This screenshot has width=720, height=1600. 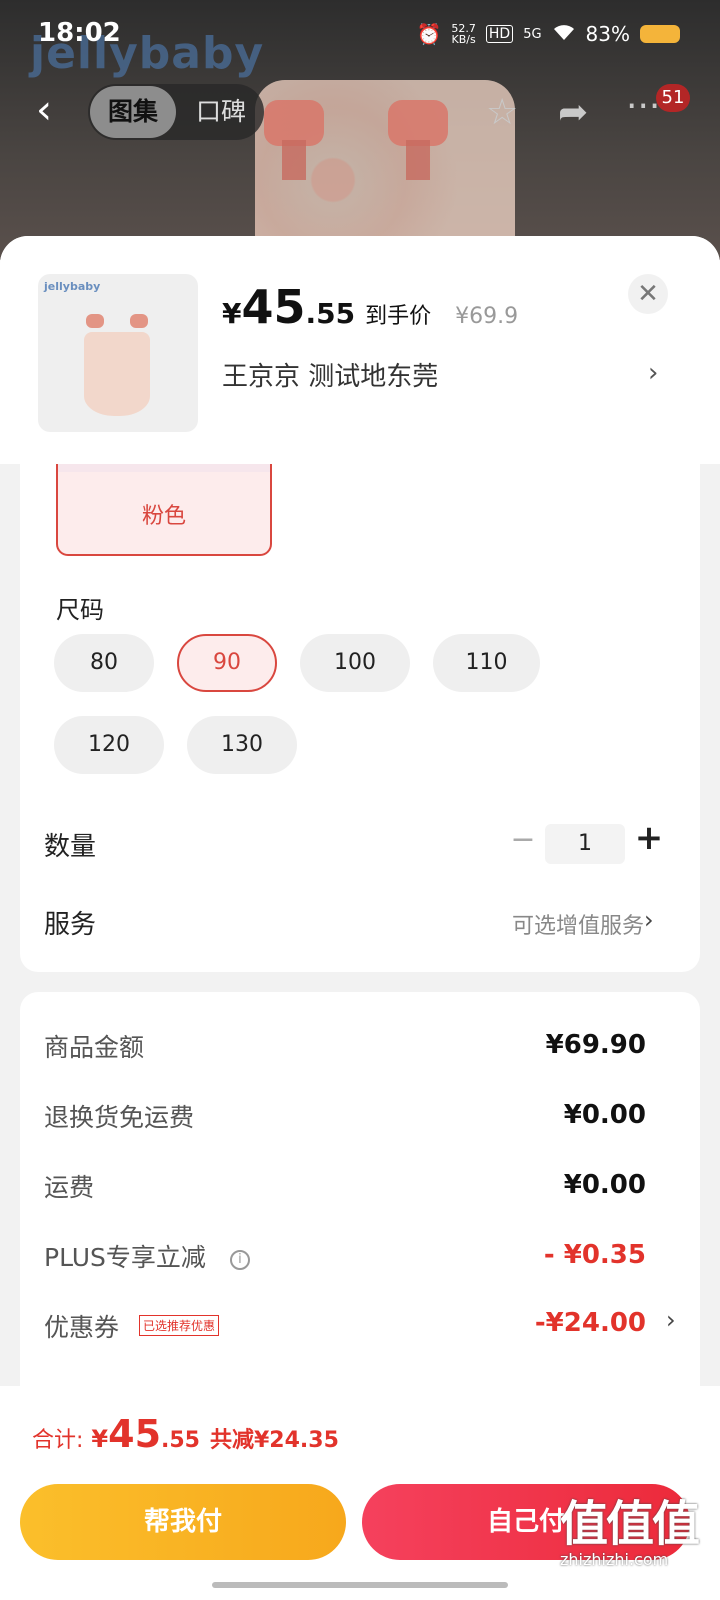 I want to click on hd-icon: HD, so click(x=499, y=34).